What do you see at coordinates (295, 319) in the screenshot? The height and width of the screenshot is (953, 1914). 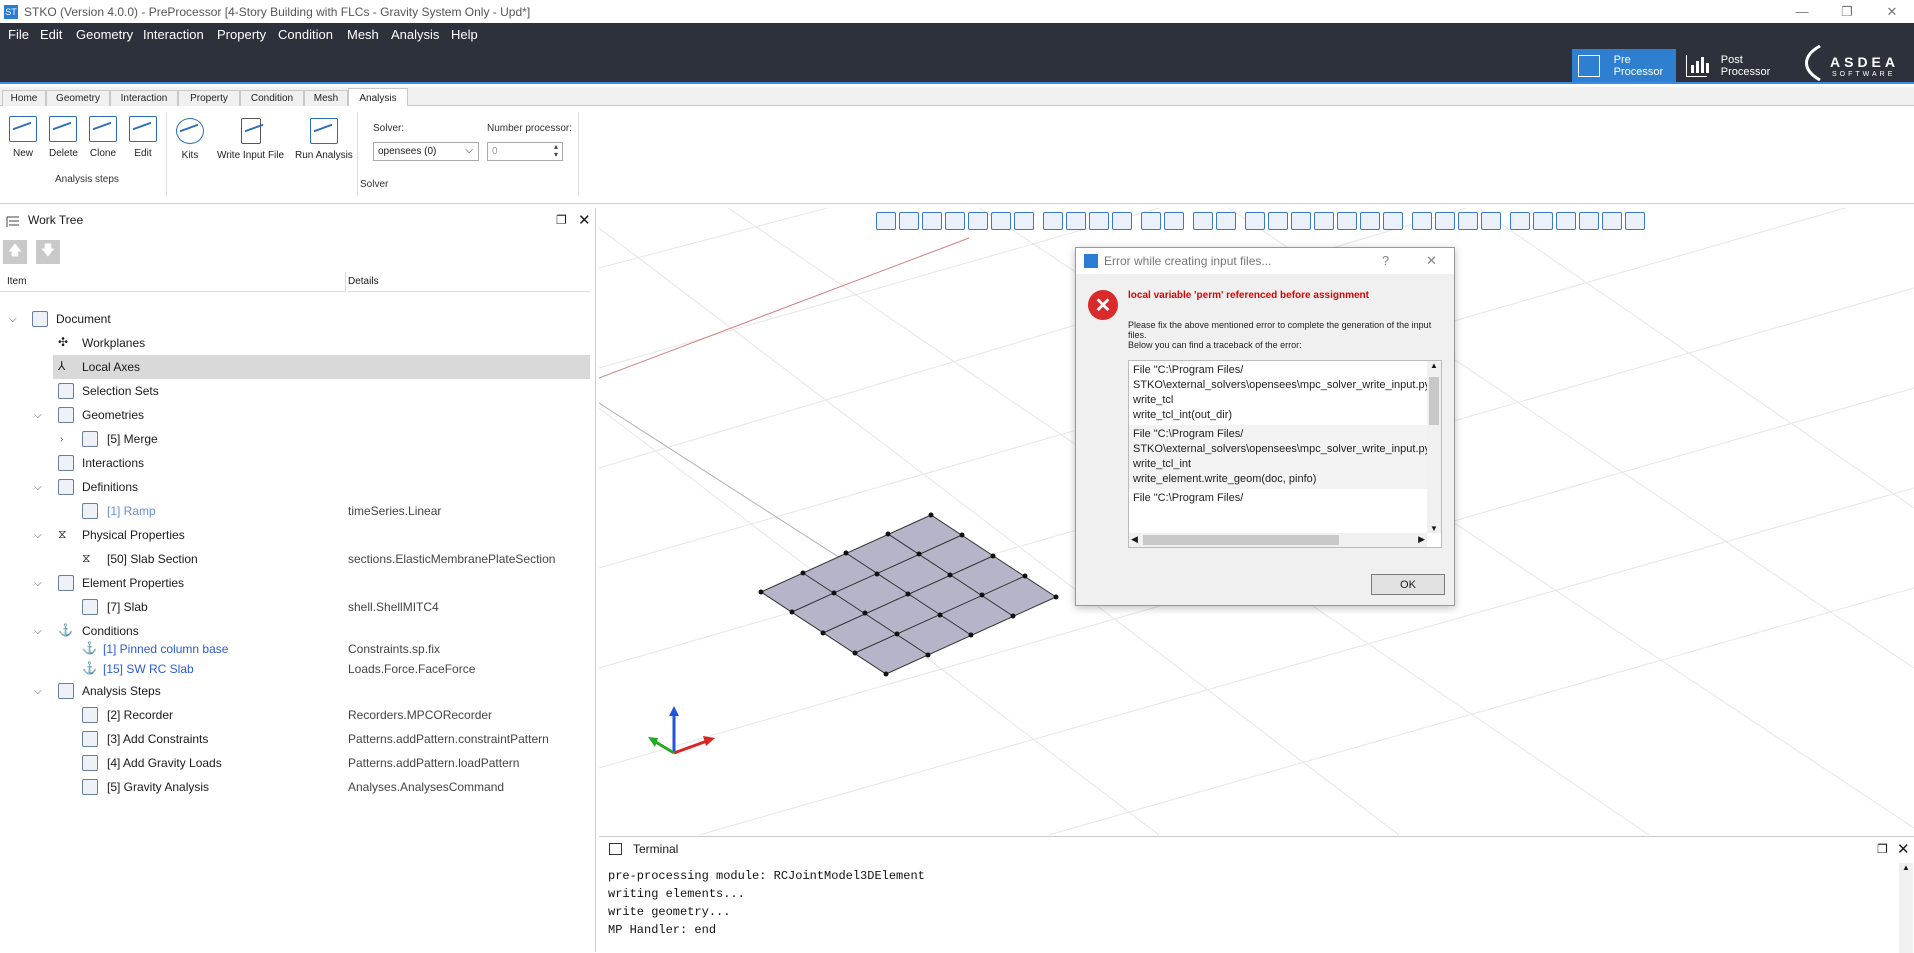 I see `tree-row-document: ⌵ Document` at bounding box center [295, 319].